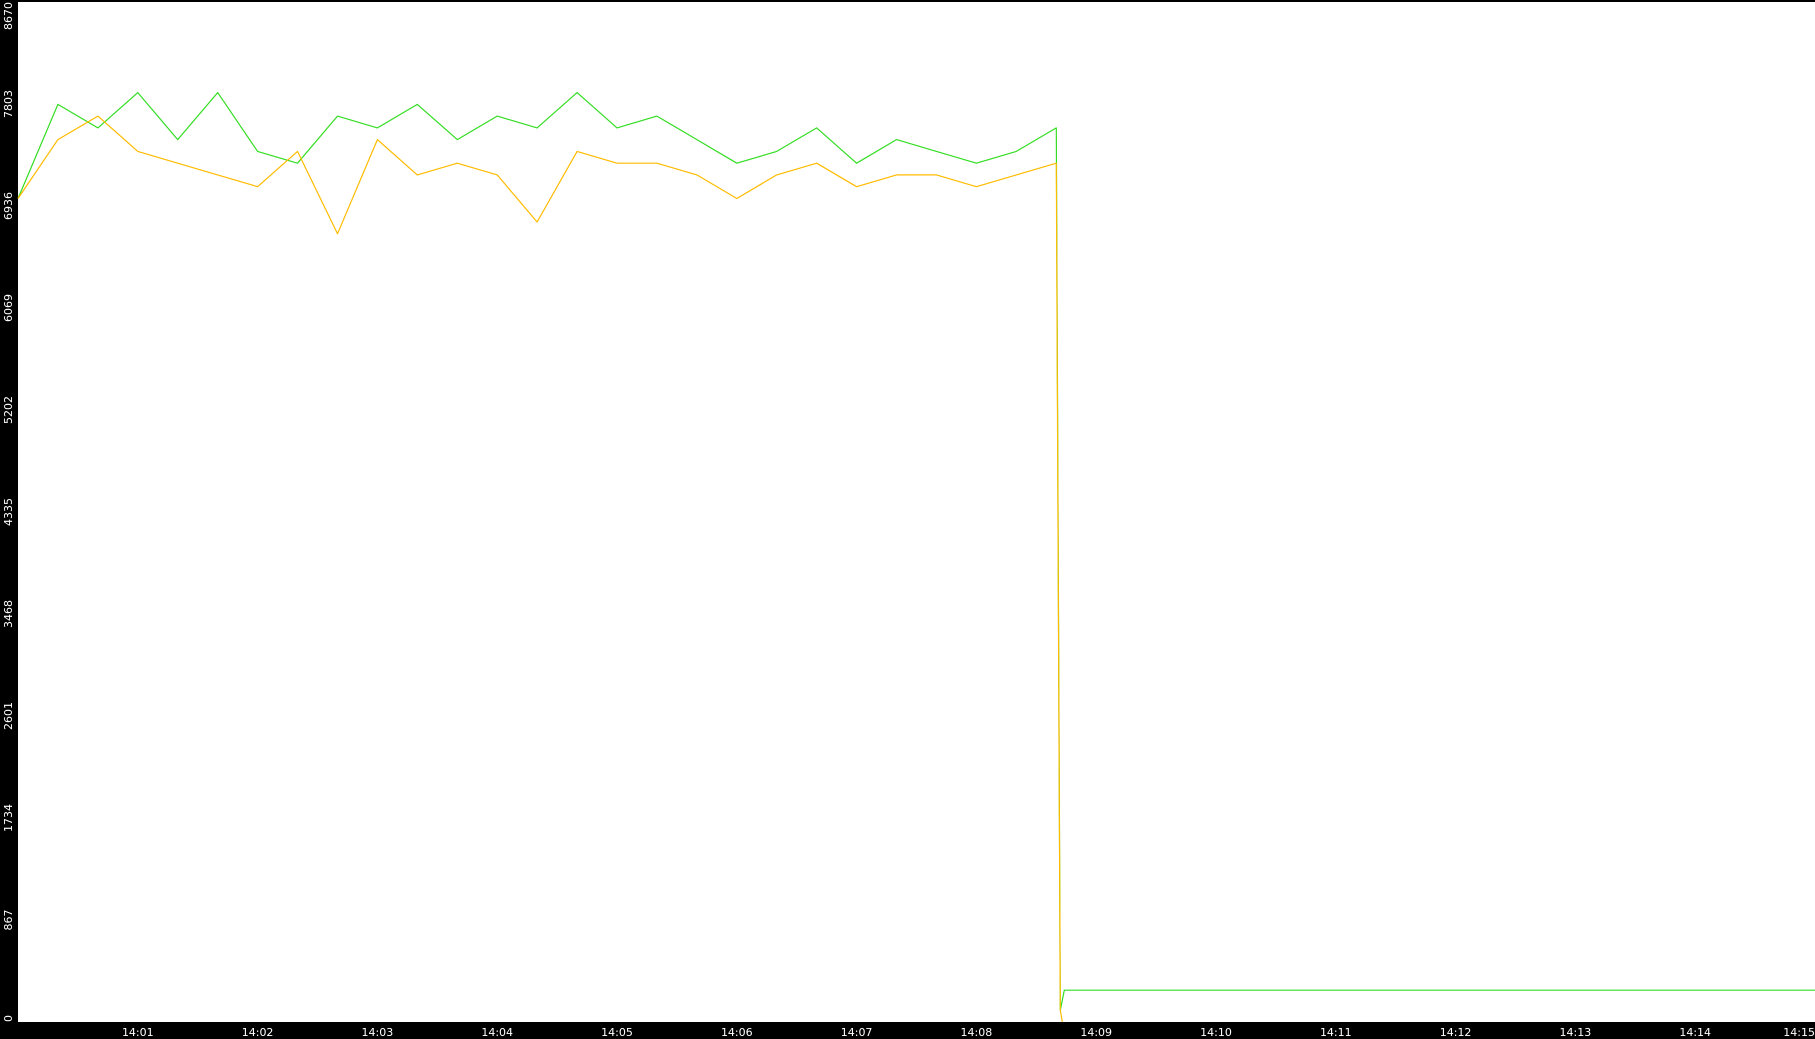 The width and height of the screenshot is (1815, 1039). What do you see at coordinates (8, 308) in the screenshot?
I see `y-tick-label: 6069` at bounding box center [8, 308].